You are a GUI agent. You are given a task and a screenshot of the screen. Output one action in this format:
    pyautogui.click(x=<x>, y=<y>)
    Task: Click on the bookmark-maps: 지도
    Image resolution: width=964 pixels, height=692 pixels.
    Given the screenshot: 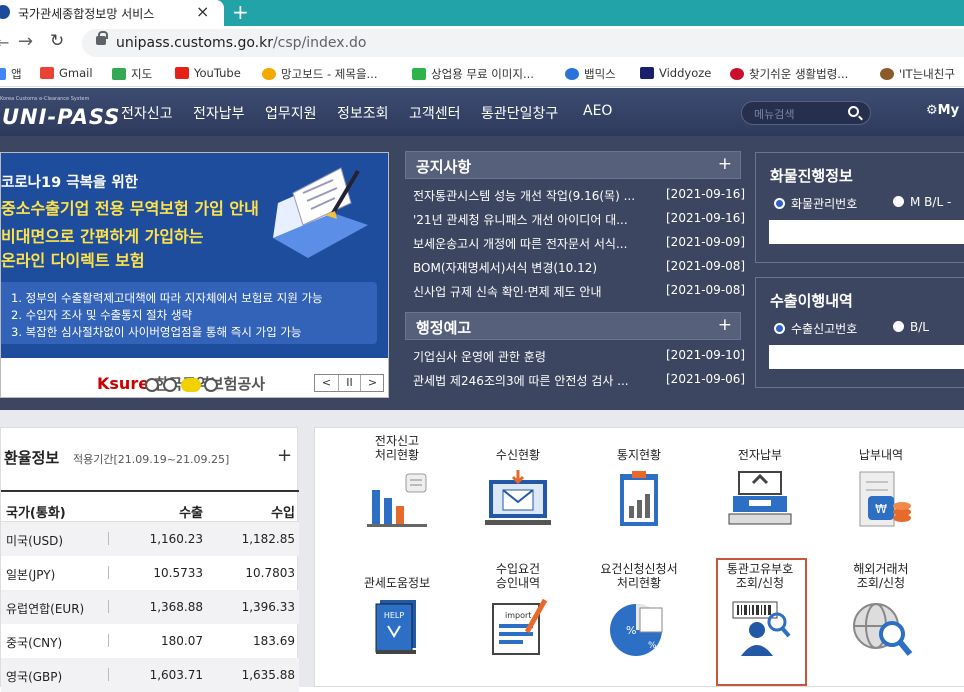 What is the action you would take?
    pyautogui.click(x=132, y=74)
    